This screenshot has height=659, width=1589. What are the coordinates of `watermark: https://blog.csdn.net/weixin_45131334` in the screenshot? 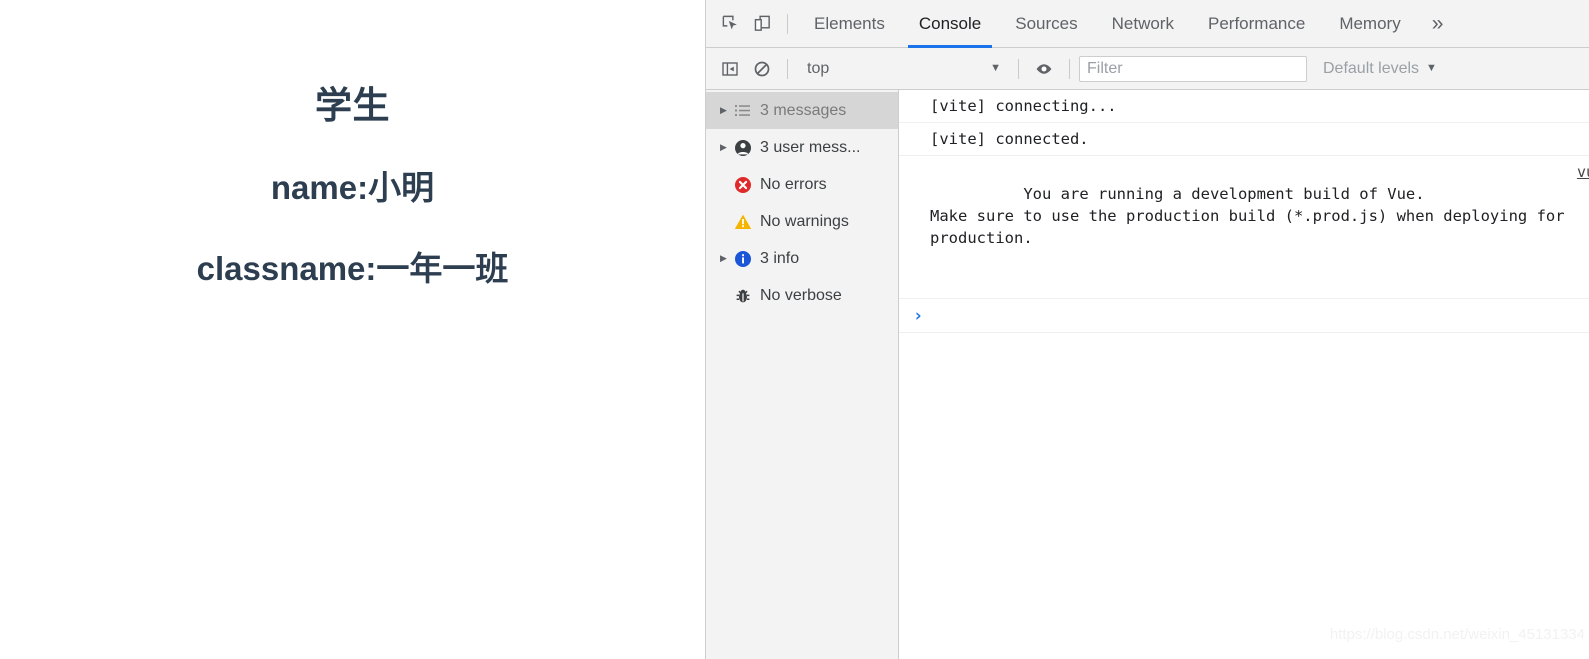 It's located at (1457, 634).